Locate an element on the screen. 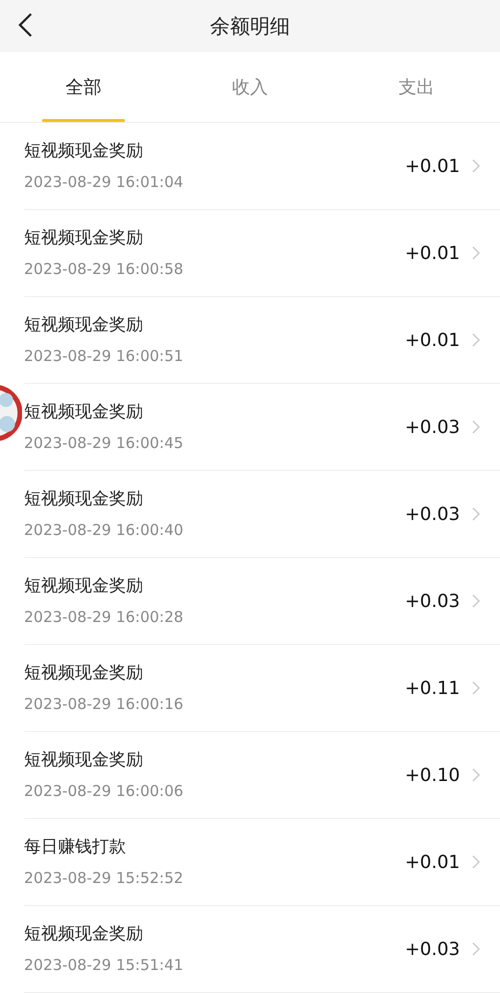  tab: 支出 is located at coordinates (416, 87).